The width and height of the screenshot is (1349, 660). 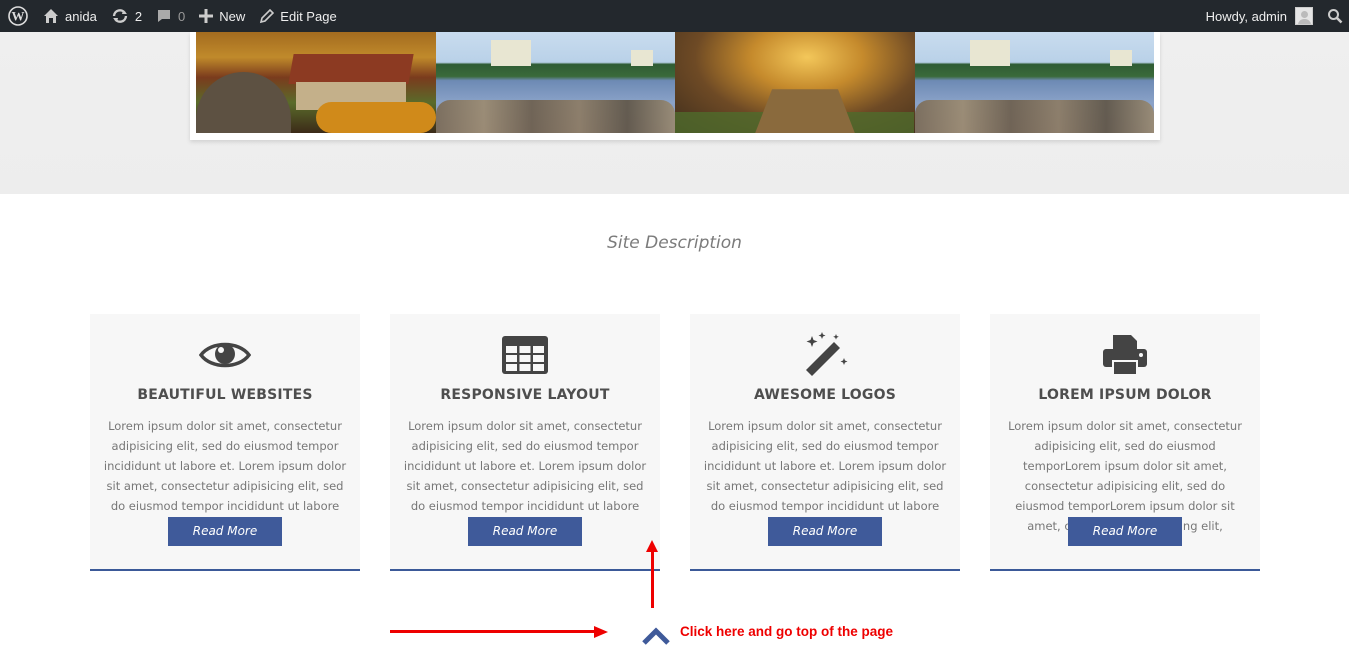 What do you see at coordinates (206, 16) in the screenshot?
I see `plus-icon` at bounding box center [206, 16].